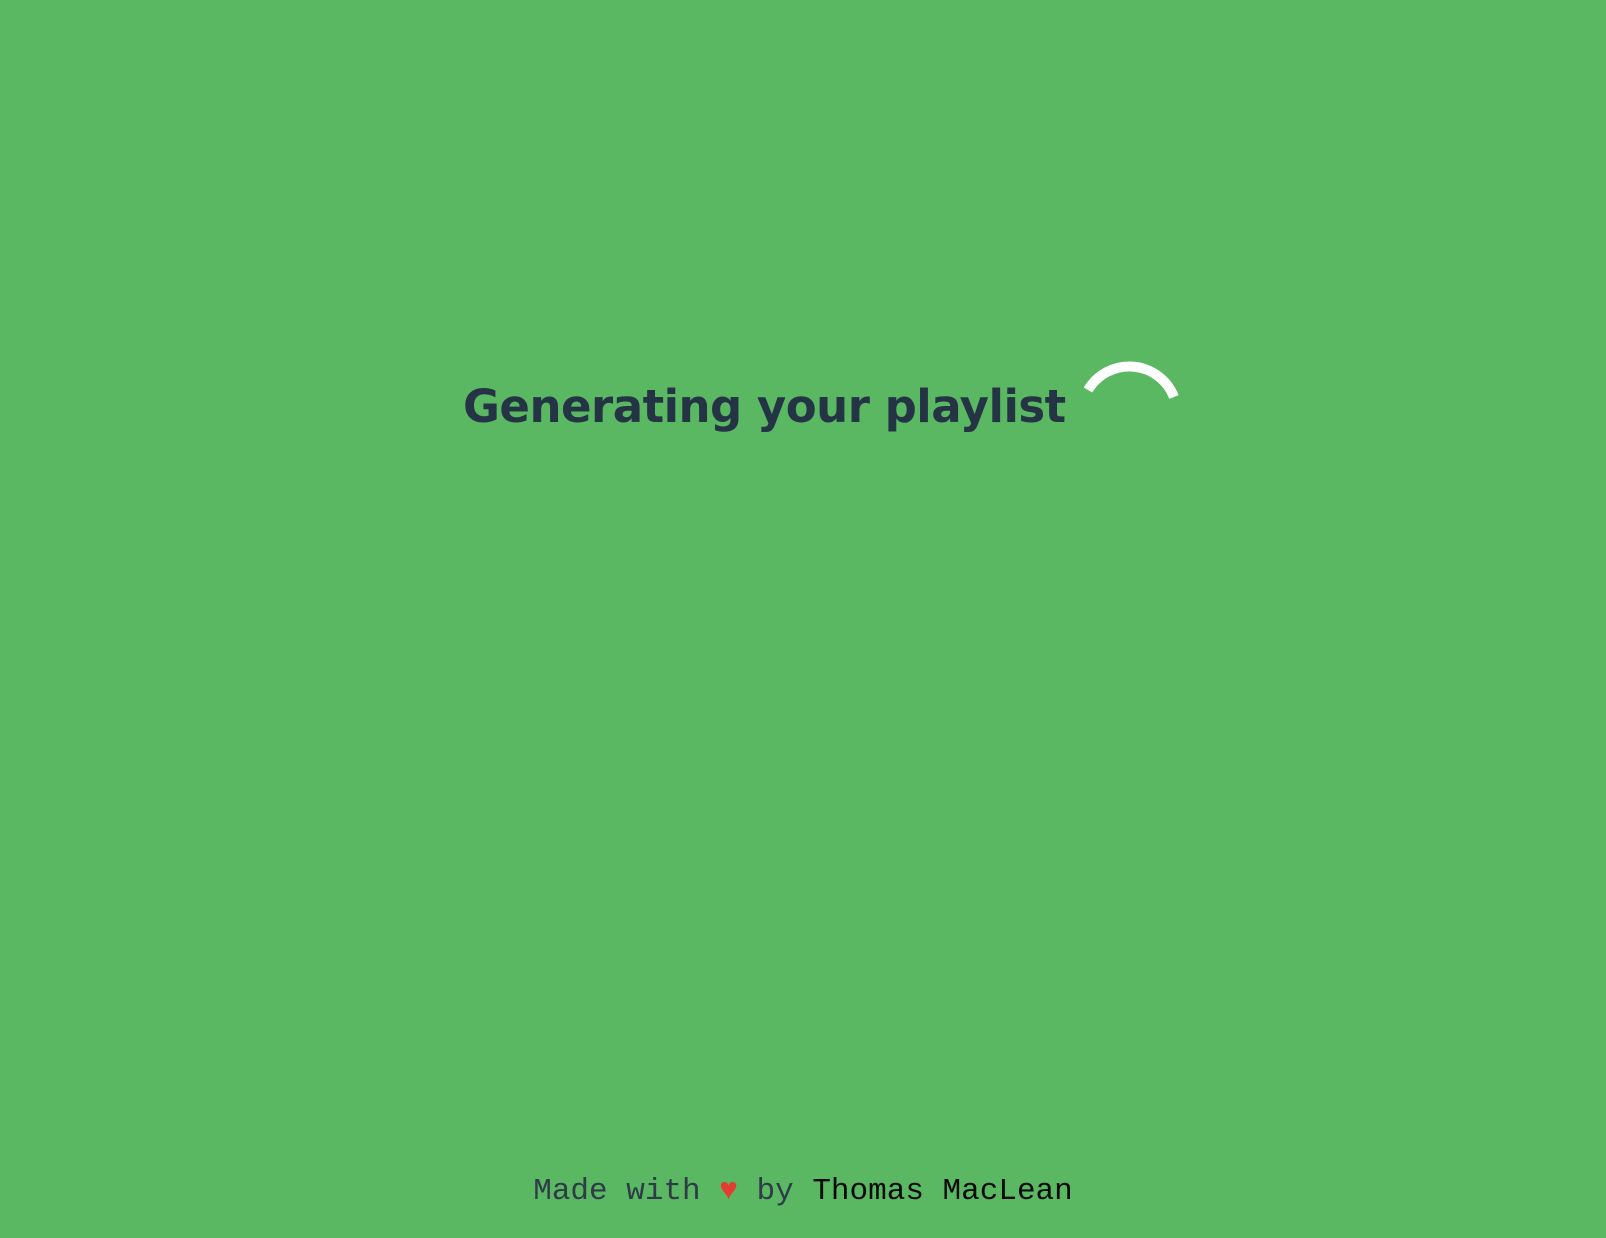 This screenshot has width=1606, height=1238. What do you see at coordinates (942, 1191) in the screenshot?
I see `author-link: Thomas MacLean` at bounding box center [942, 1191].